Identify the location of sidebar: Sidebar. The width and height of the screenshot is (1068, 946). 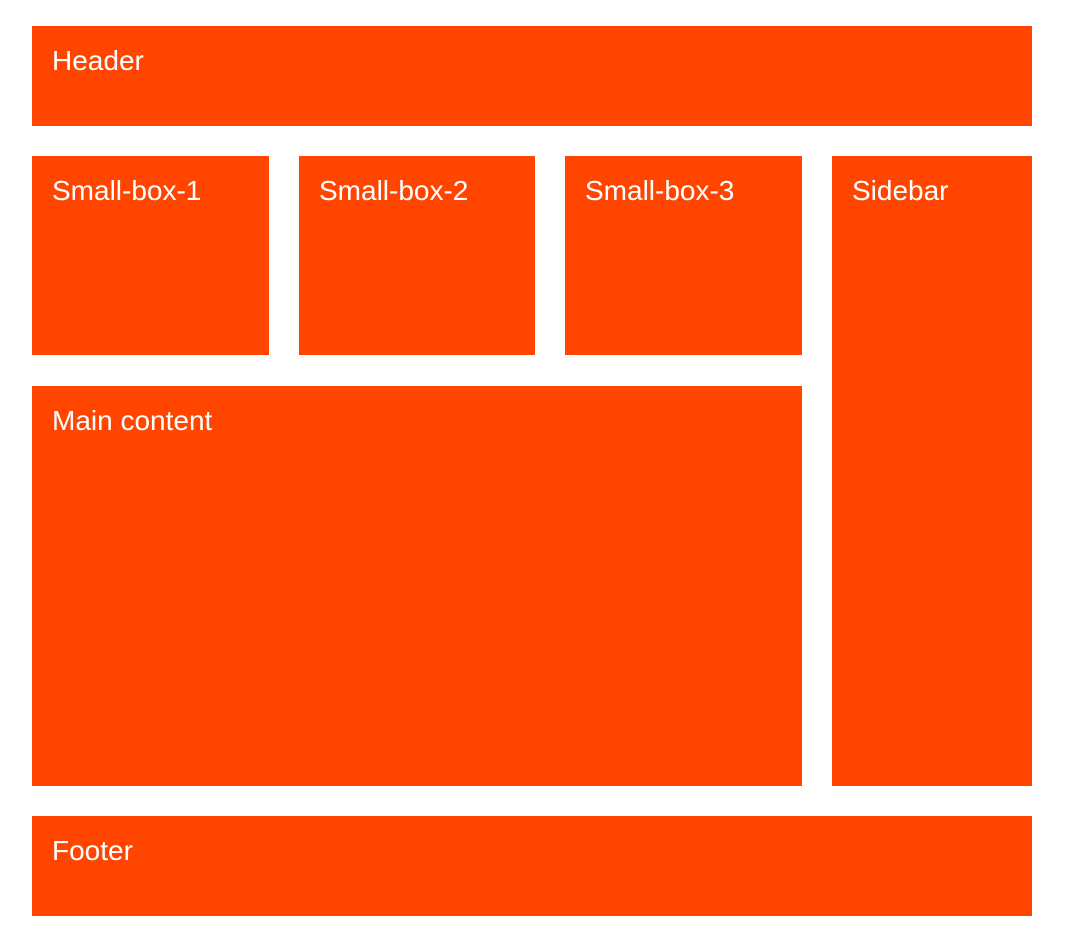
(932, 471).